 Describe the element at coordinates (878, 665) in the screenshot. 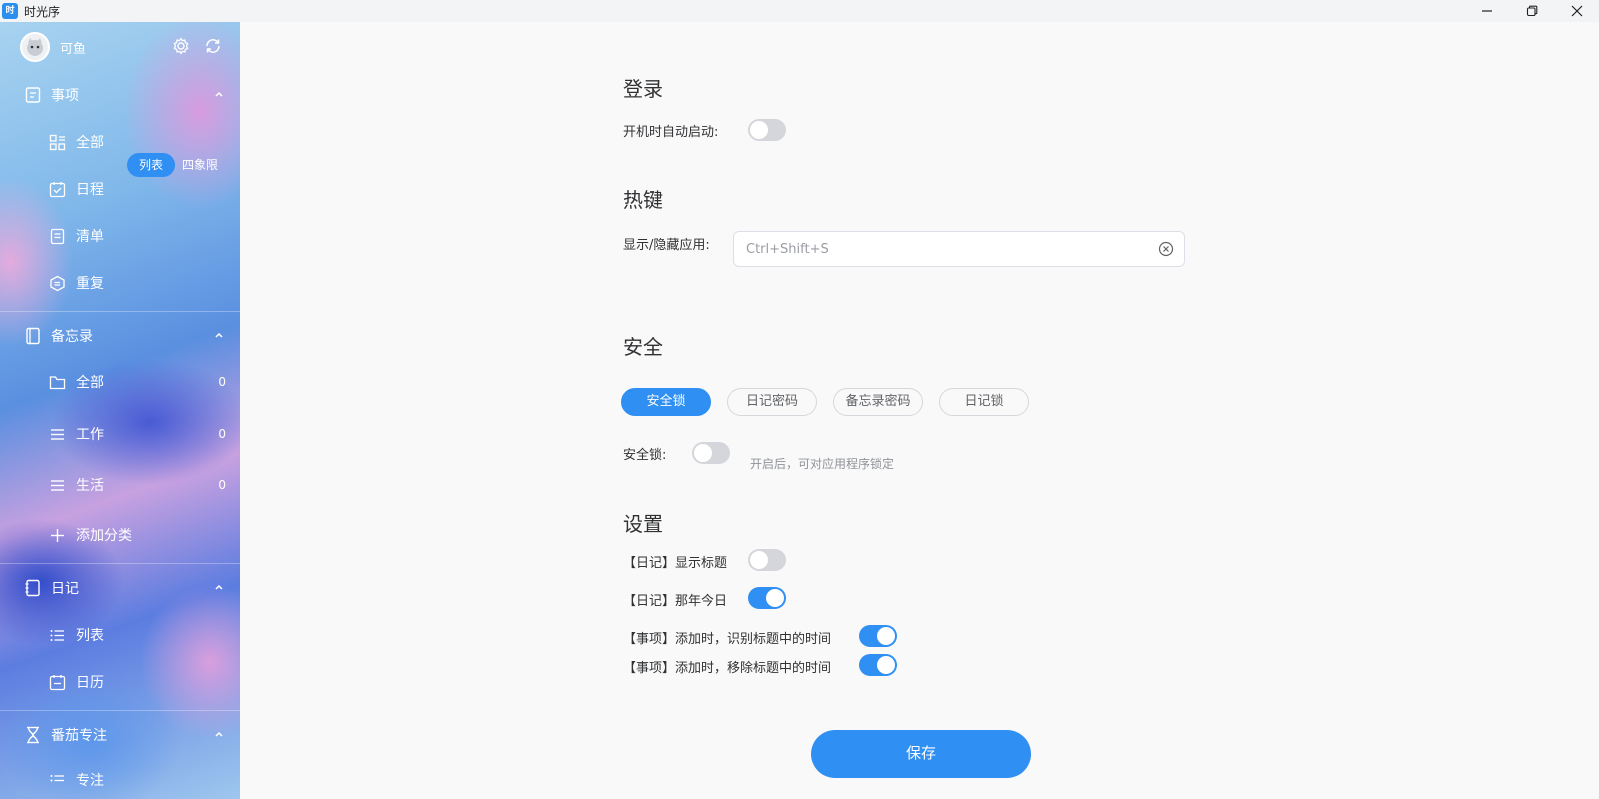

I see `option-task-remove-time-toggle` at that location.